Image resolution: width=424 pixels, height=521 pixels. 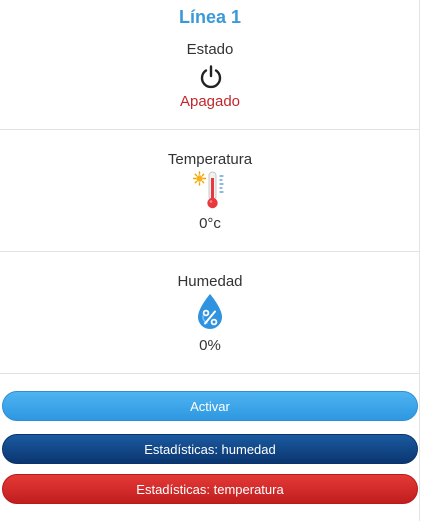 I want to click on thermometer-sun-icon, so click(x=208, y=190).